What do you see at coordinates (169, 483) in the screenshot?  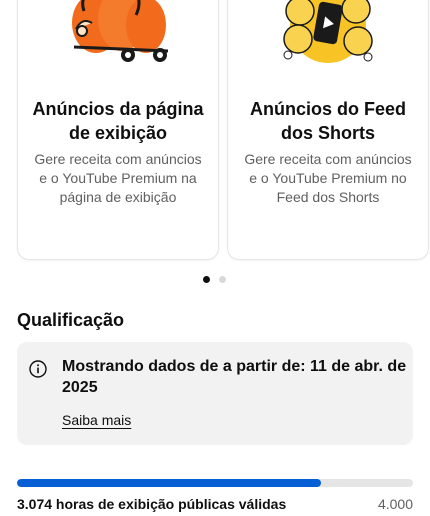 I see `progress-fill` at bounding box center [169, 483].